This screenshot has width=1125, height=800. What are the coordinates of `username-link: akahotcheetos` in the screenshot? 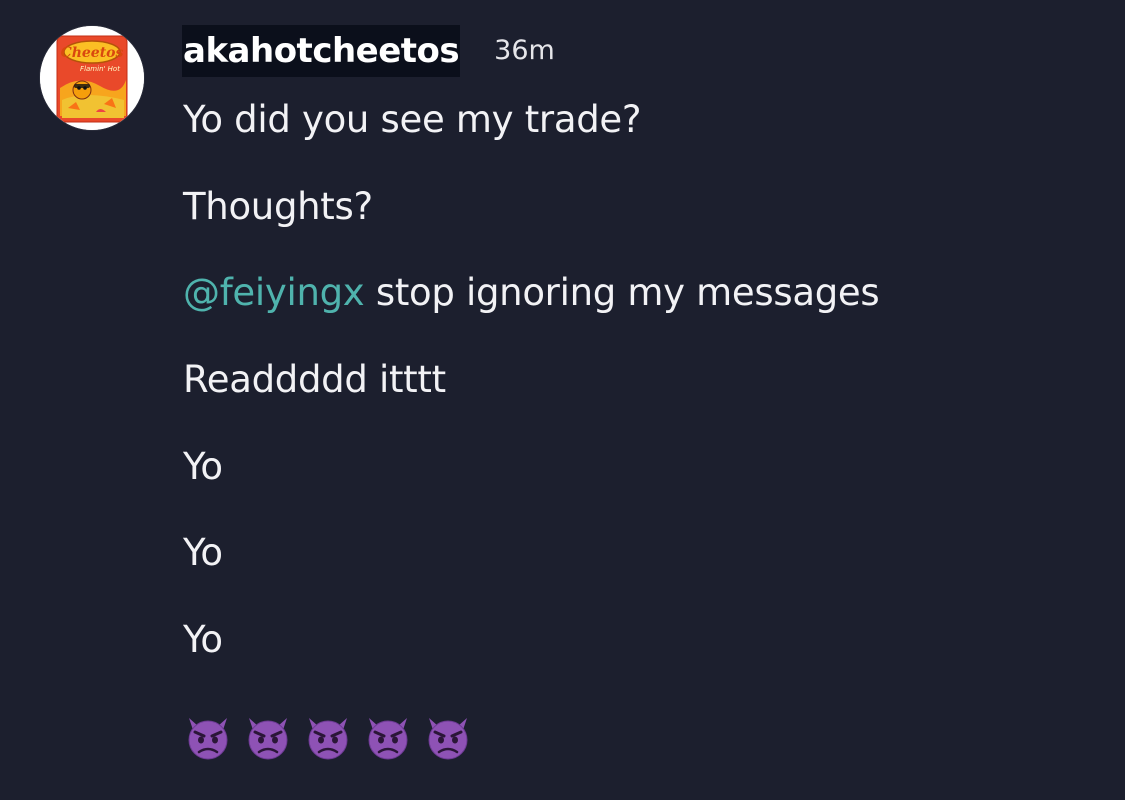 It's located at (321, 51).